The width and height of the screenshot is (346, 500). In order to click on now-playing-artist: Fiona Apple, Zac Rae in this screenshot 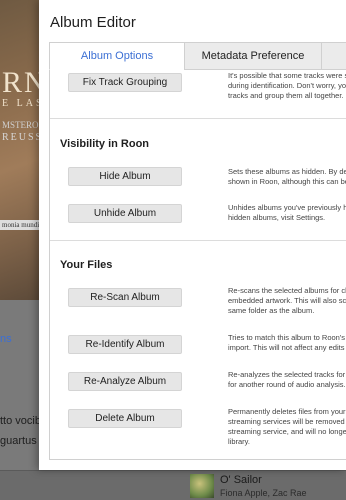, I will do `click(263, 493)`.